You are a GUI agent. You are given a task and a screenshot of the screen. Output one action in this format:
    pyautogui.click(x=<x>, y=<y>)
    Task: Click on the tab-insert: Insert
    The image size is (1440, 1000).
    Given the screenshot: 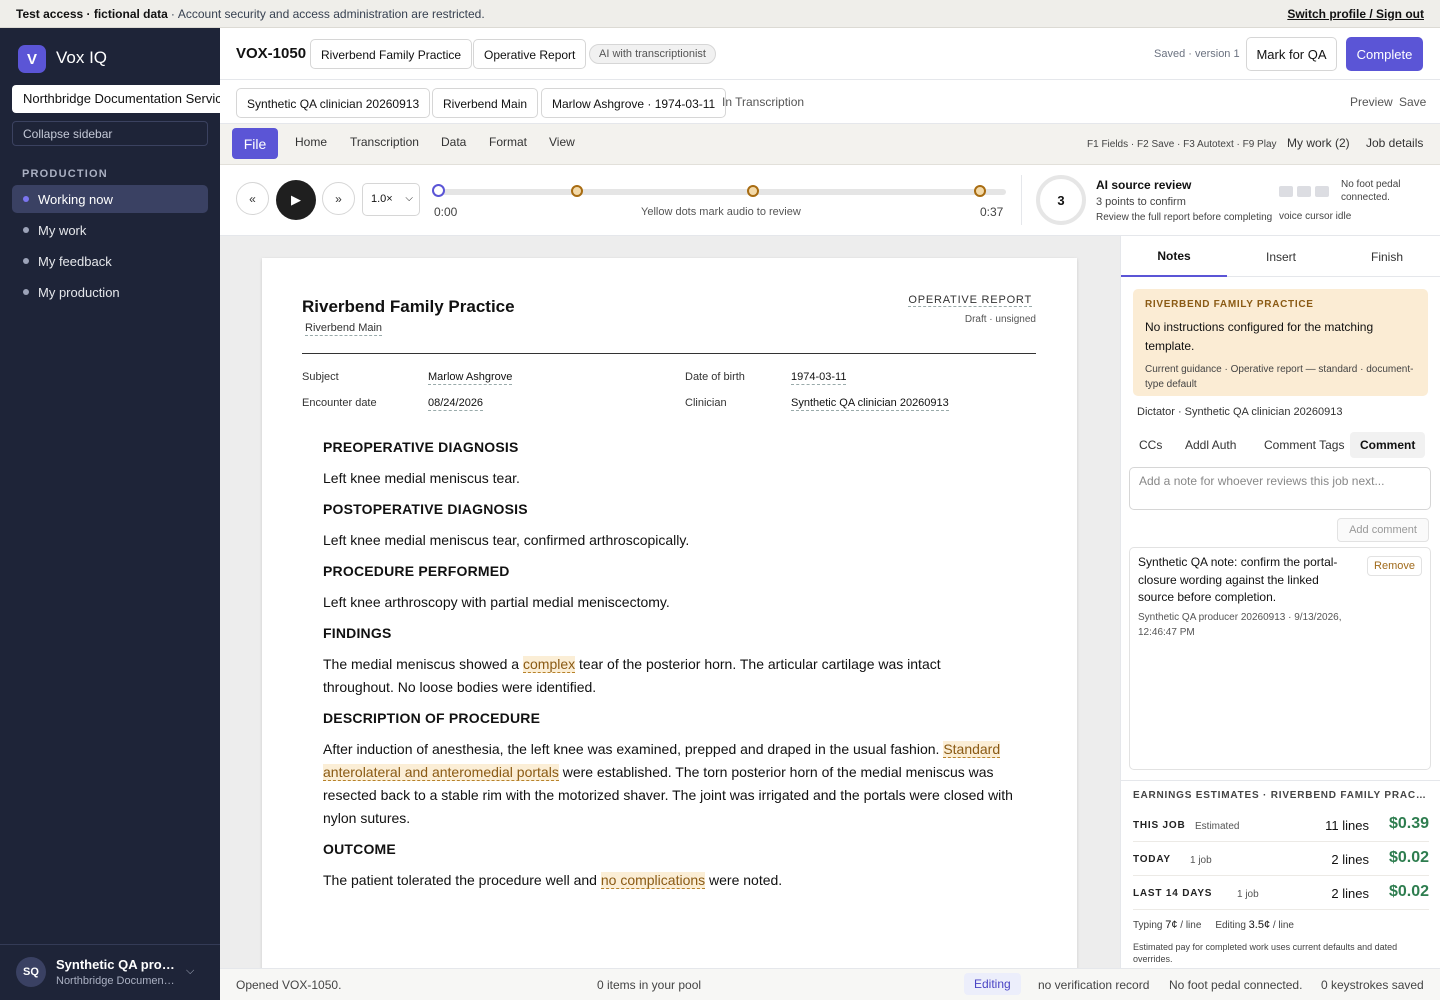 What is the action you would take?
    pyautogui.click(x=1281, y=256)
    